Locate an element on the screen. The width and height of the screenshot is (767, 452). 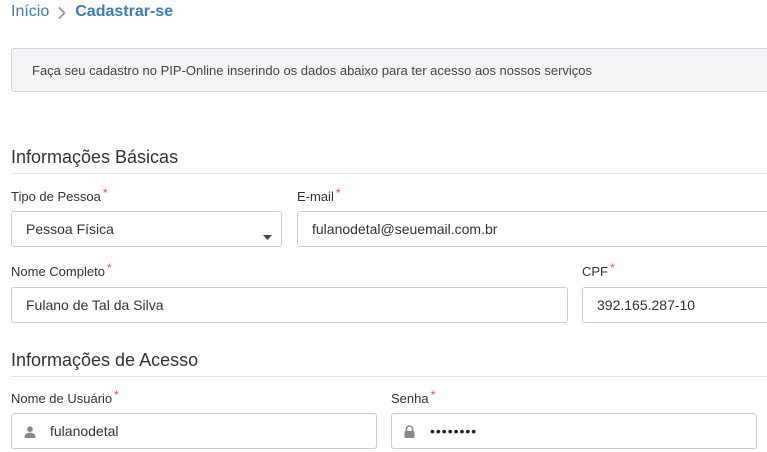
username-field: fulanodetal is located at coordinates (194, 431).